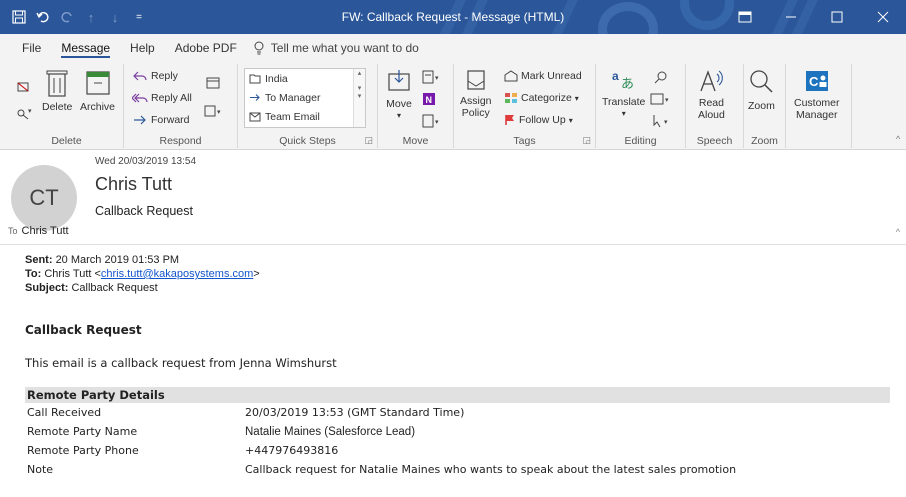 The width and height of the screenshot is (906, 497). Describe the element at coordinates (898, 232) in the screenshot. I see `expand-header-icon: ^` at that location.